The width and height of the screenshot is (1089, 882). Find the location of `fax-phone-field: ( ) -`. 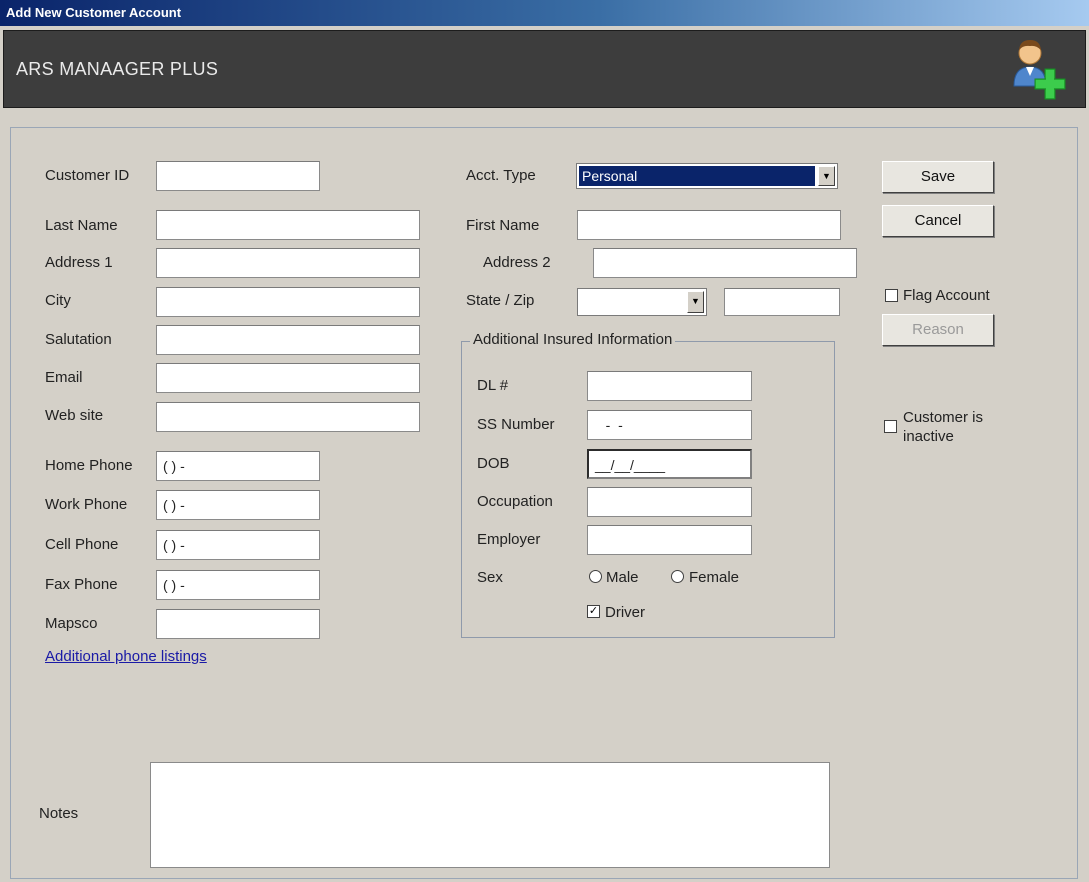

fax-phone-field: ( ) - is located at coordinates (238, 585).